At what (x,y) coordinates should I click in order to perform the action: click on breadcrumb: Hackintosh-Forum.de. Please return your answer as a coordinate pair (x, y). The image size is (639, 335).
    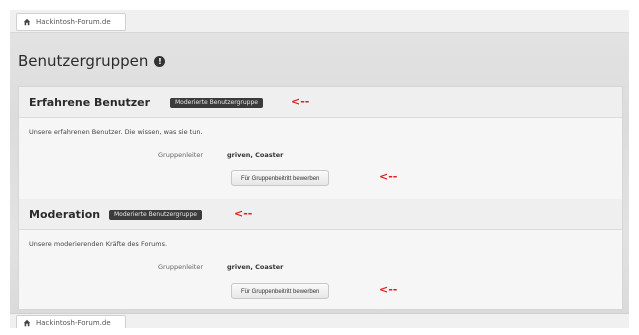
    Looking at the image, I should click on (71, 22).